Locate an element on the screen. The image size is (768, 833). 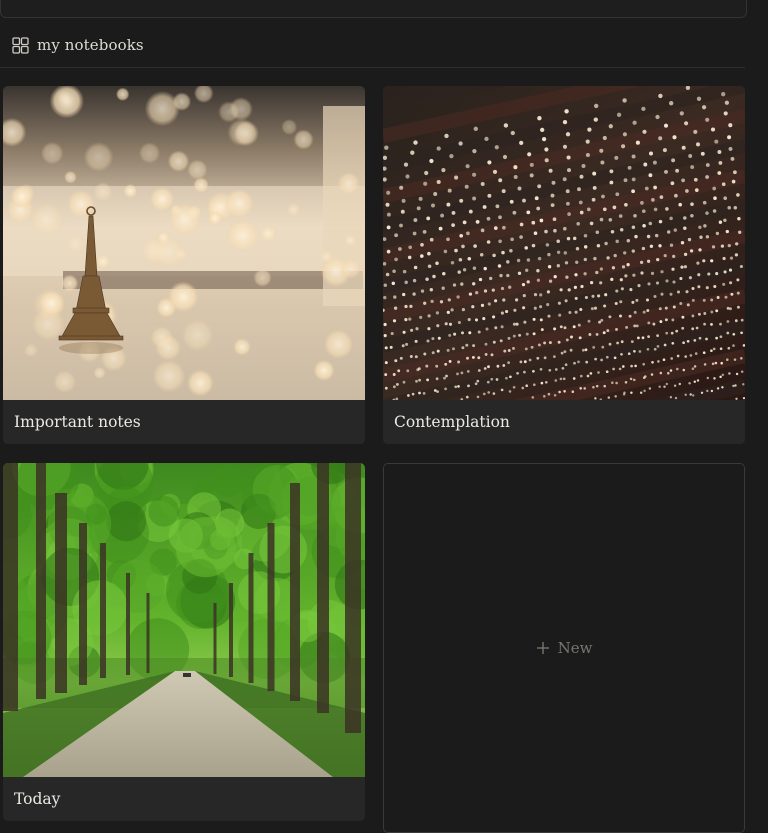
section-header: my notebooks is located at coordinates (78, 45).